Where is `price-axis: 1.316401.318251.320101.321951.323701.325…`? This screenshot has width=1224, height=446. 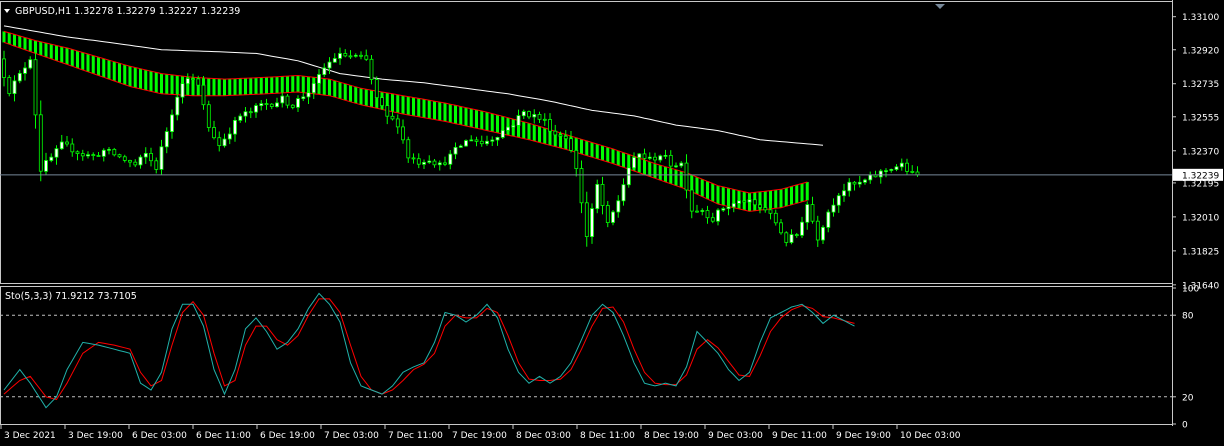
price-axis: 1.316401.318251.320101.321951.323701.325… is located at coordinates (1197, 152).